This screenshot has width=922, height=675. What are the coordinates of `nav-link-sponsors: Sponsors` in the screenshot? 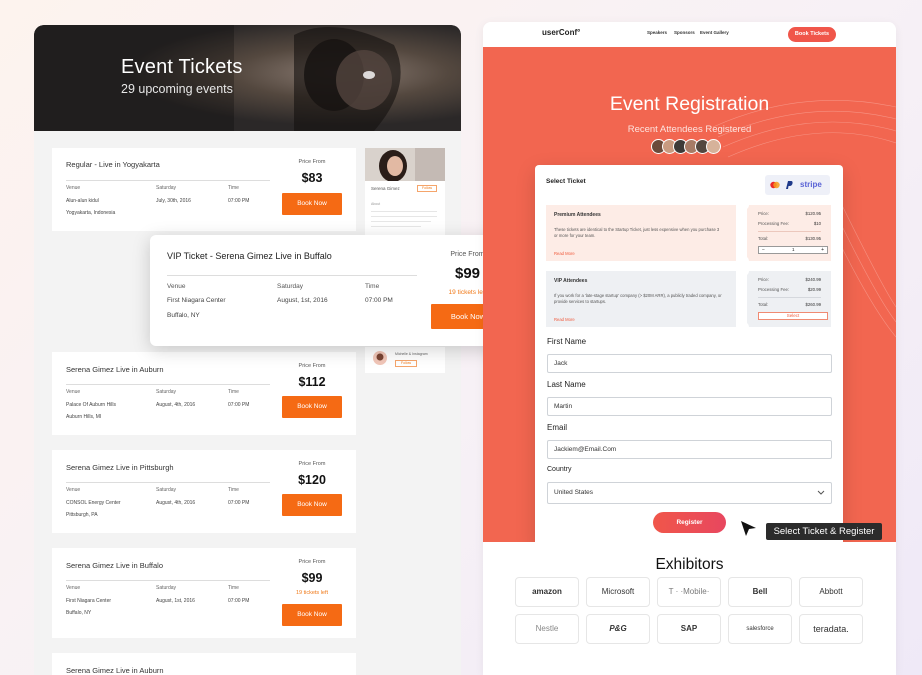 It's located at (684, 32).